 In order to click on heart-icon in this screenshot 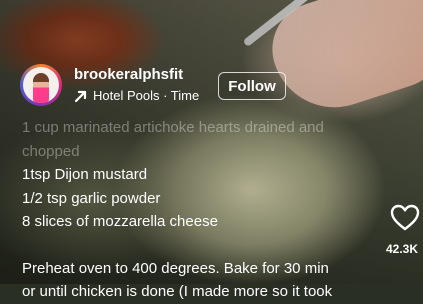, I will do `click(405, 217)`.